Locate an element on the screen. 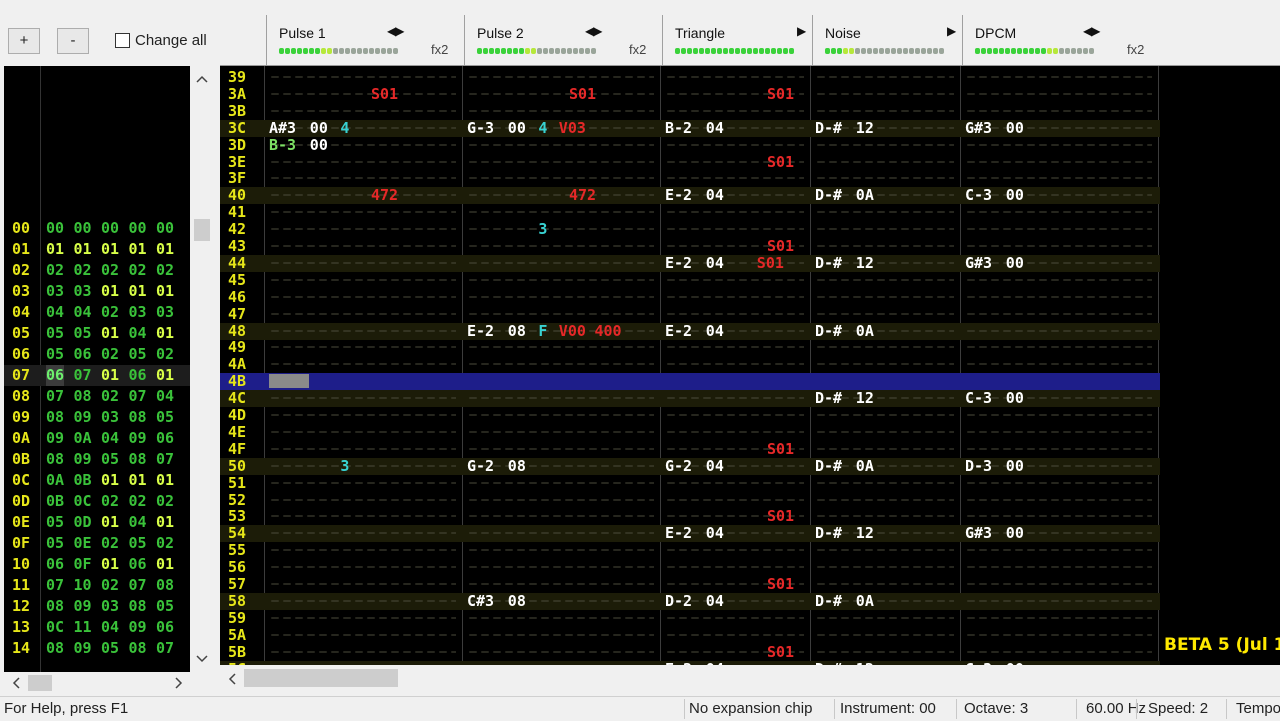 The width and height of the screenshot is (1280, 721). frame-row: 04 04 04 02 03 03 is located at coordinates (97, 312).